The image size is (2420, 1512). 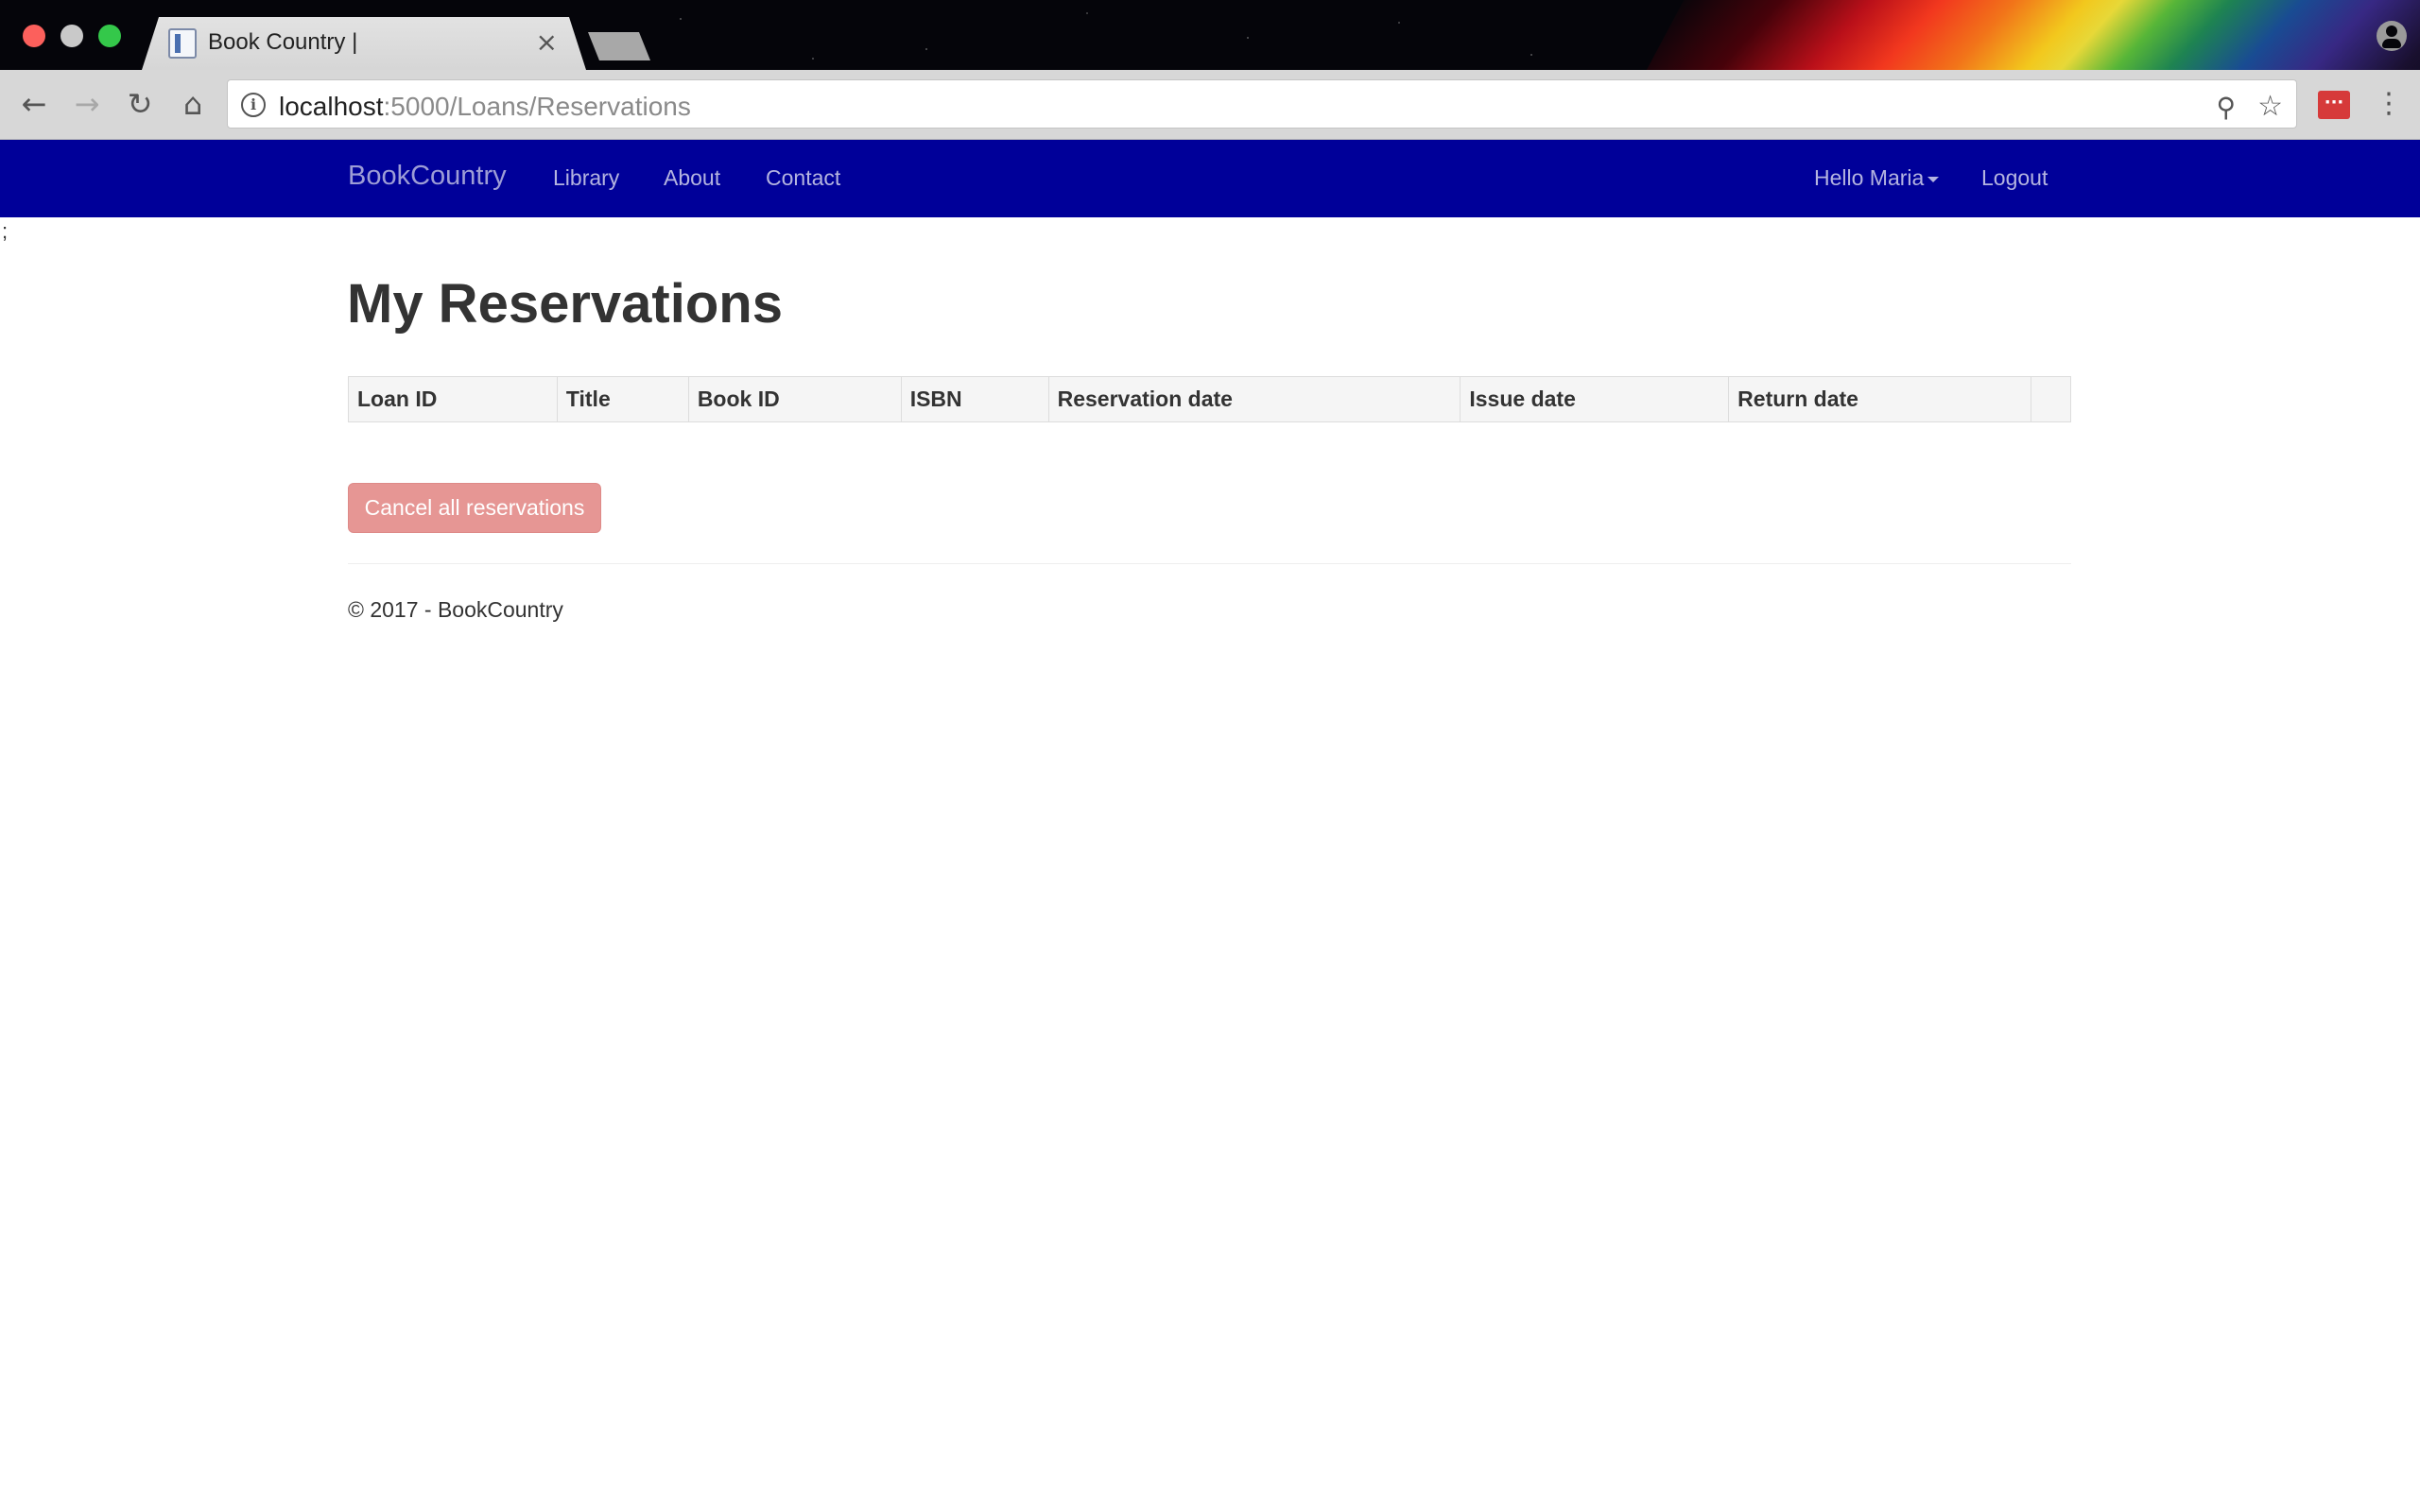 I want to click on column-header-loan-id: Loan ID, so click(x=453, y=399).